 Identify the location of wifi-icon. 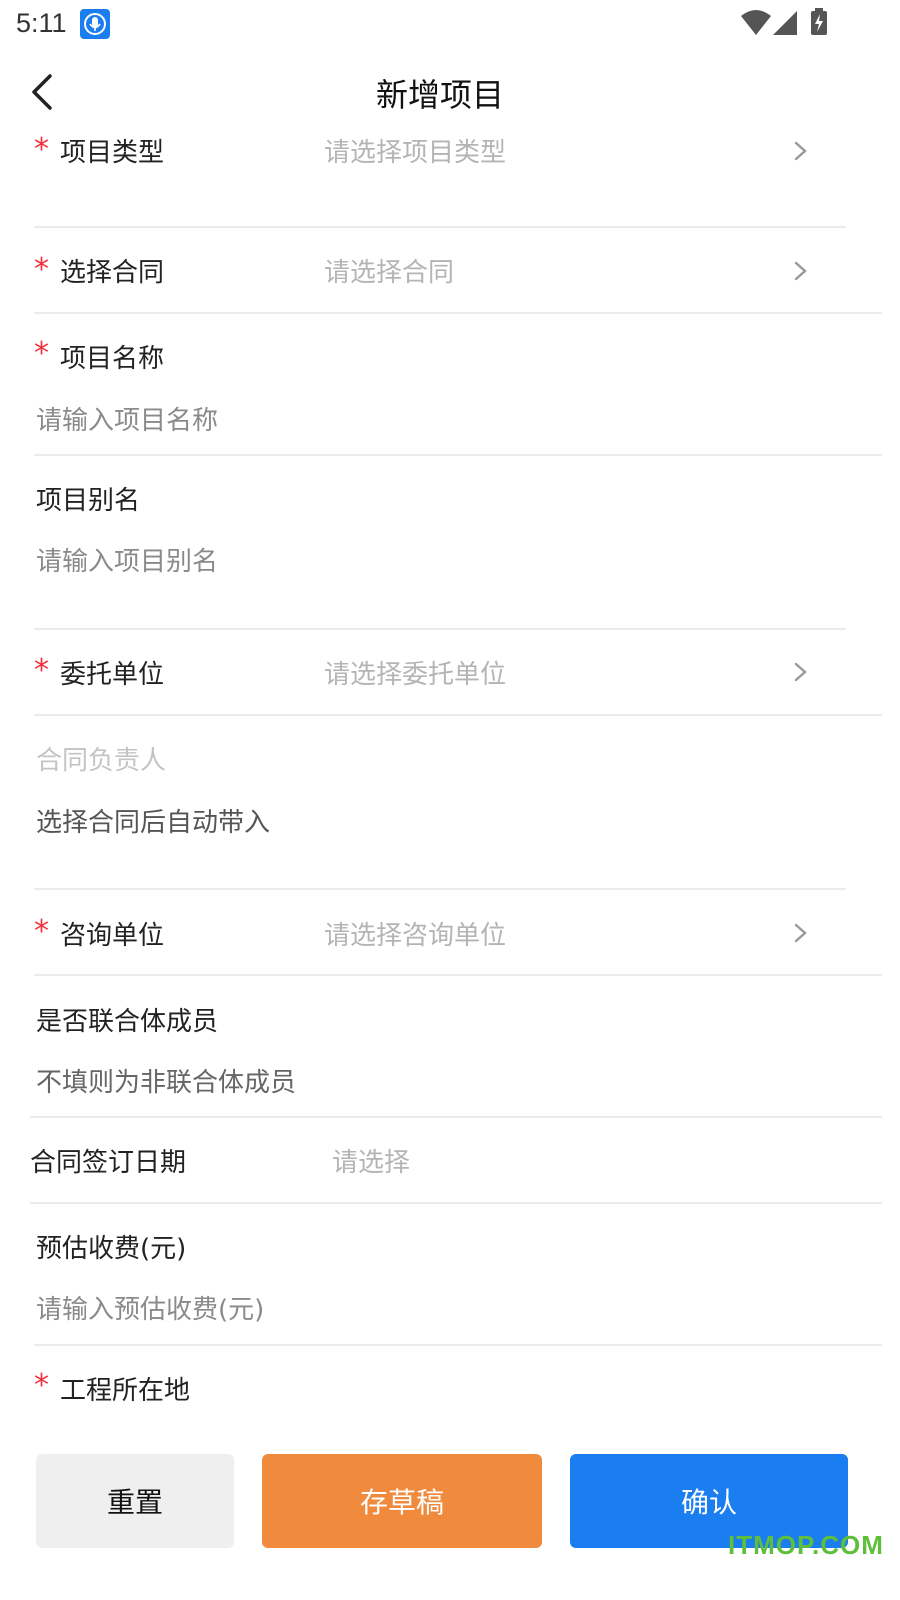
(756, 25).